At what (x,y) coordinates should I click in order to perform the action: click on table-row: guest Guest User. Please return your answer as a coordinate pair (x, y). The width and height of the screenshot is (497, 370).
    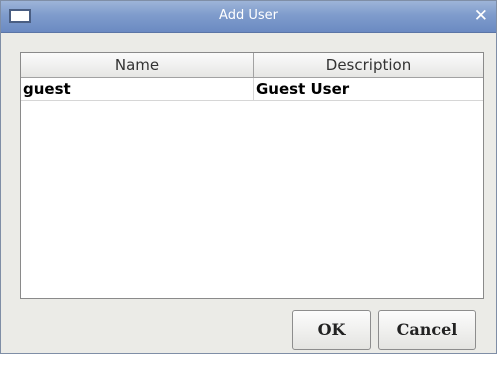
    Looking at the image, I should click on (252, 89).